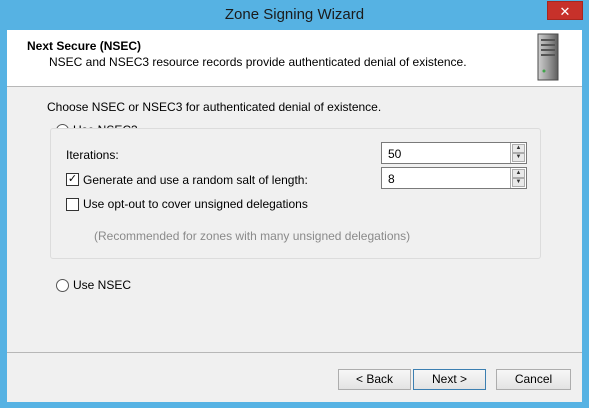  What do you see at coordinates (533, 379) in the screenshot?
I see `cancel-button: Cancel` at bounding box center [533, 379].